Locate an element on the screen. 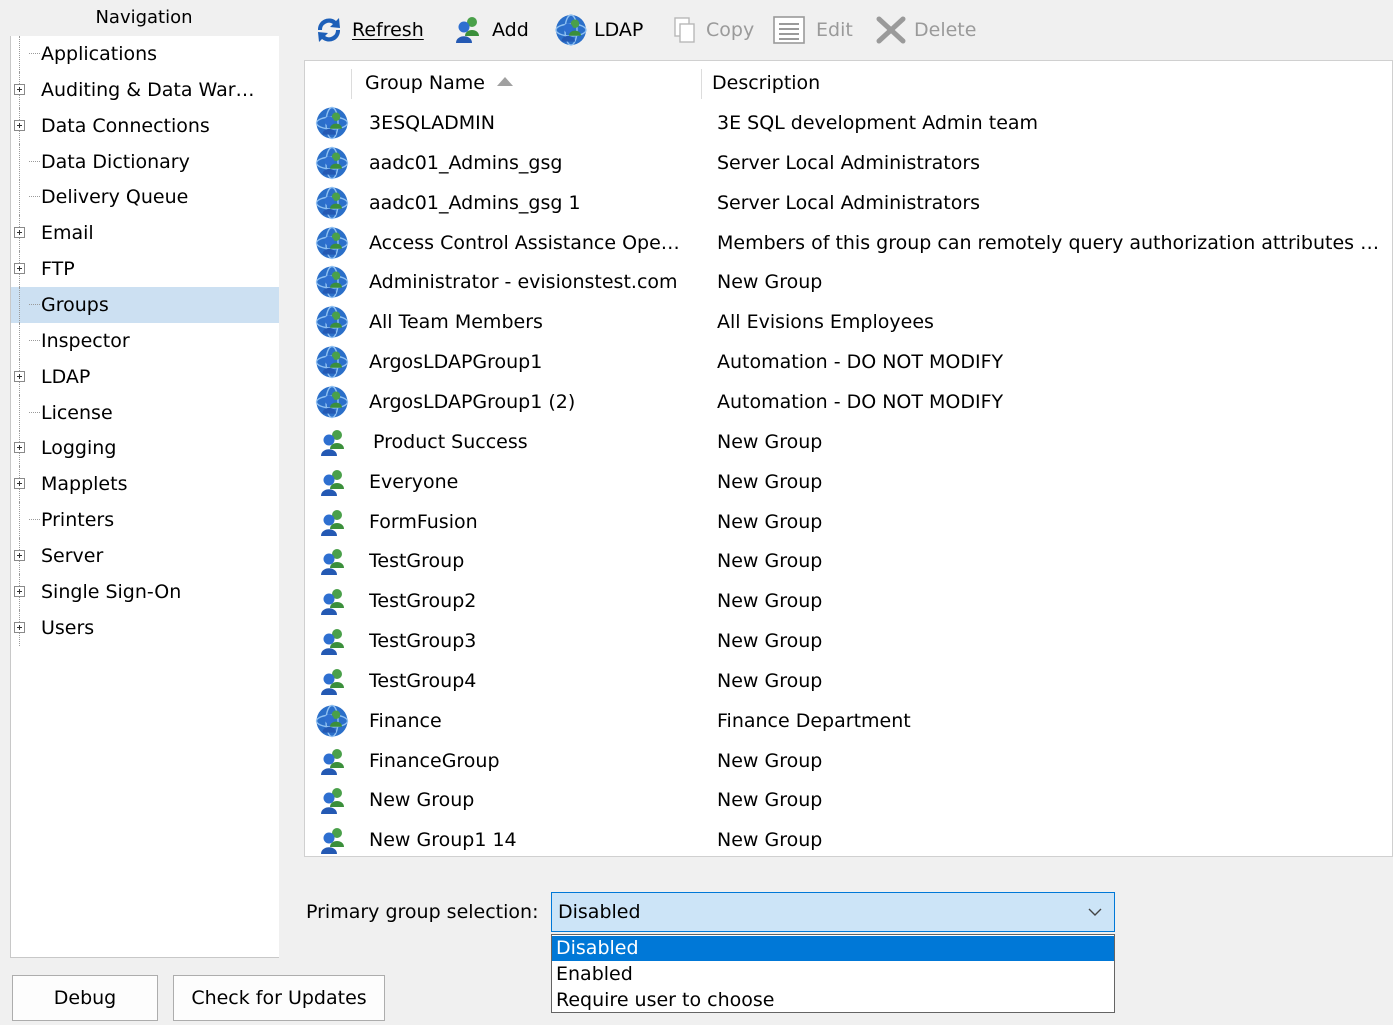 This screenshot has width=1393, height=1025. column-separator is located at coordinates (701, 84).